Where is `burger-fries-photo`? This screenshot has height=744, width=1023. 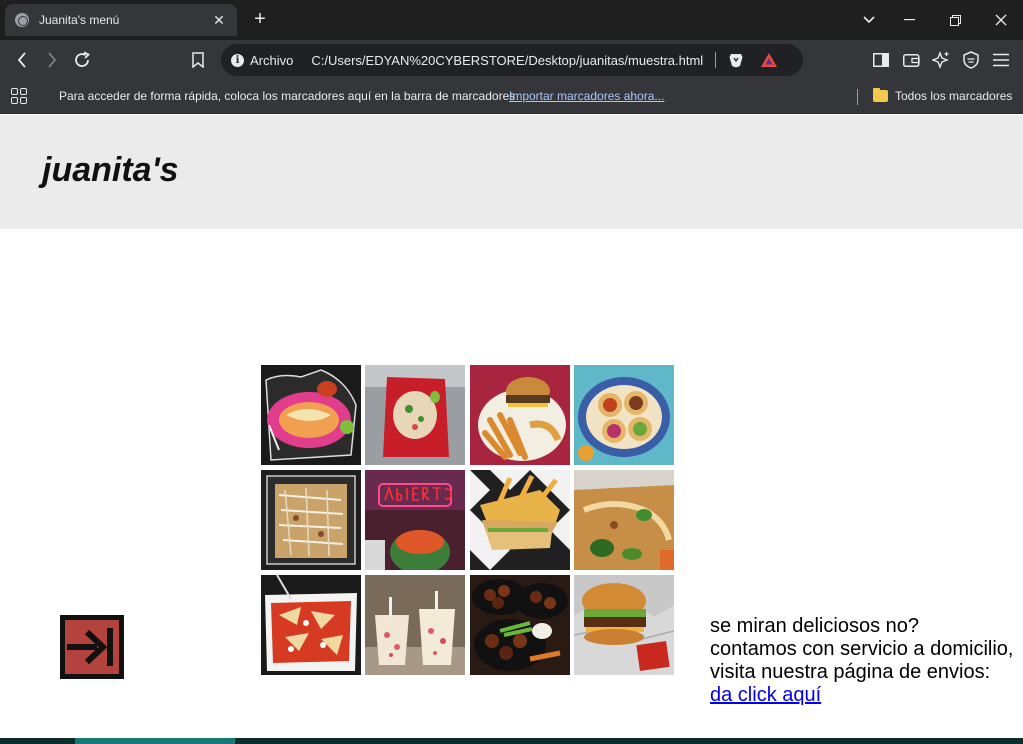 burger-fries-photo is located at coordinates (519, 415).